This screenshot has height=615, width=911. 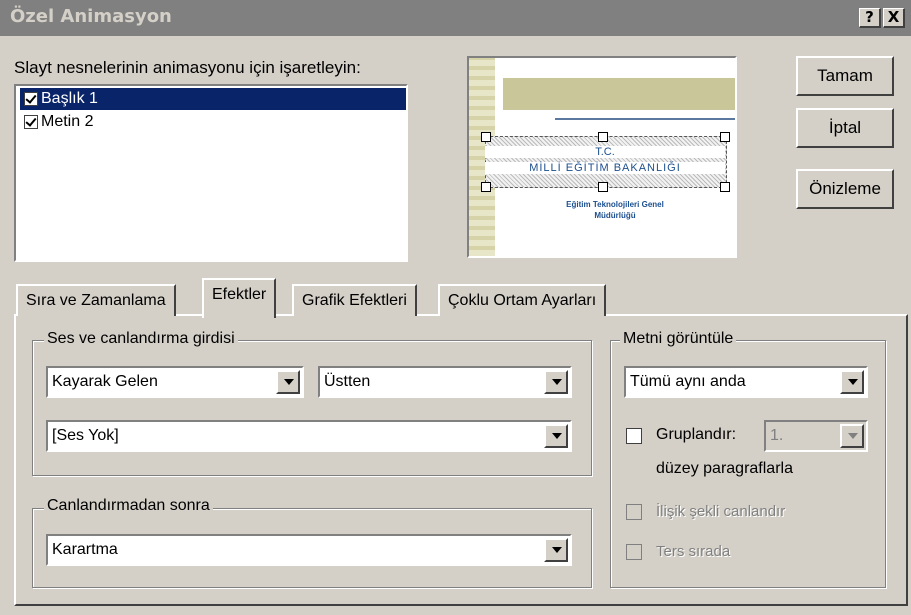 What do you see at coordinates (213, 122) in the screenshot?
I see `list-item-metin: Metin 2` at bounding box center [213, 122].